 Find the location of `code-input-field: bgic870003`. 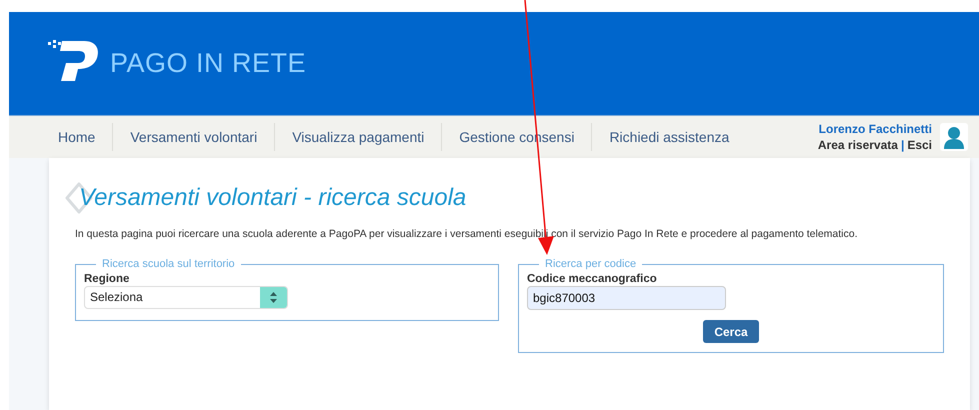

code-input-field: bgic870003 is located at coordinates (626, 298).